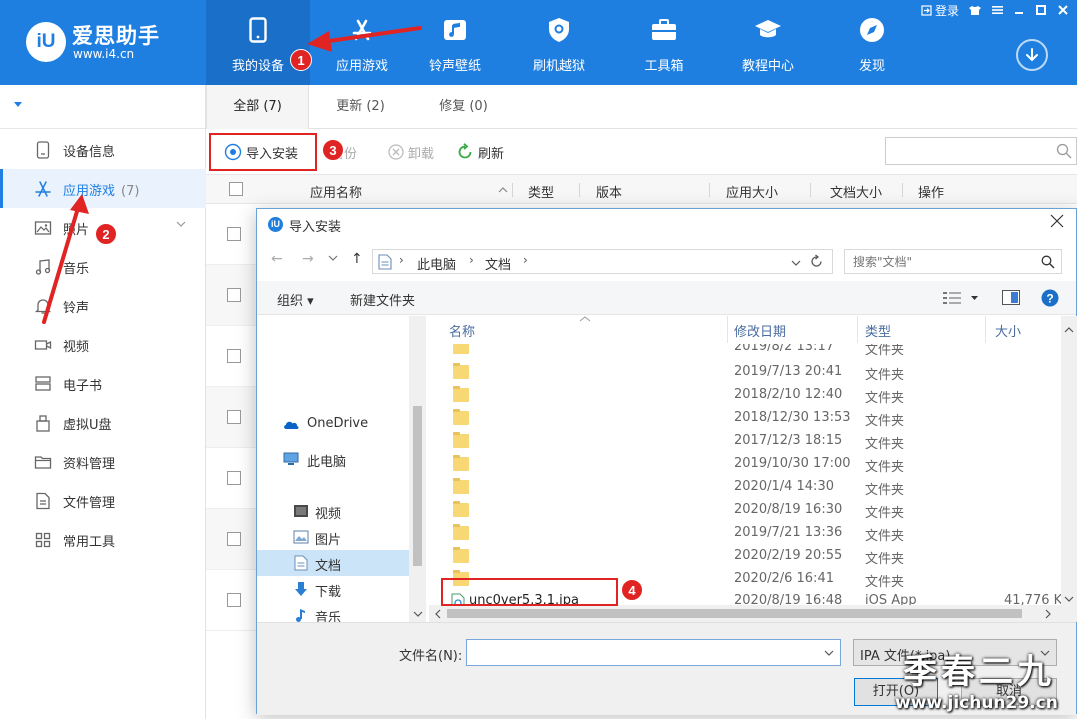 This screenshot has height=719, width=1077. Describe the element at coordinates (744, 556) in the screenshot. I see `file-row: 2020/2/19 20:55 文件夹` at that location.